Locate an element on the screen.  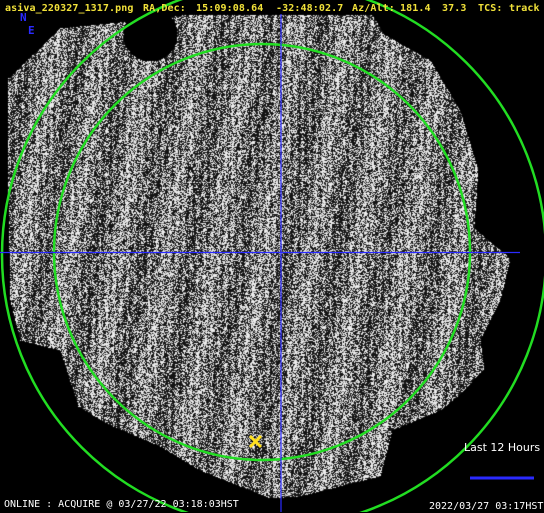
compass-east-label: E is located at coordinates (31, 30).